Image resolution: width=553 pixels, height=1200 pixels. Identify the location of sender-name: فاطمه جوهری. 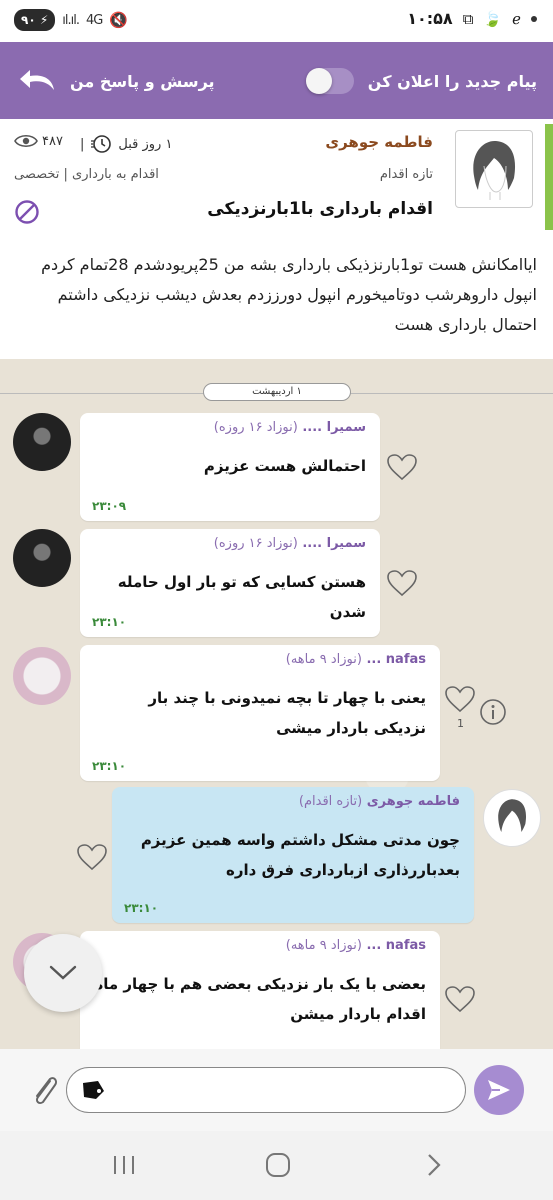
(413, 801).